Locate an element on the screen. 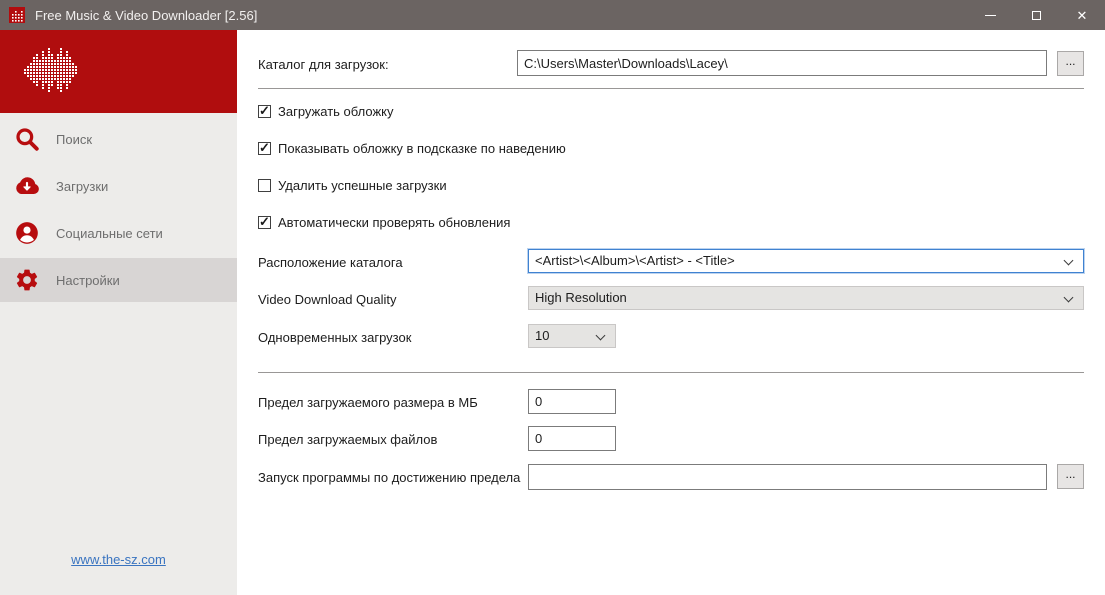 Image resolution: width=1105 pixels, height=595 pixels. size-limit-label: Предел загружаемого размера в МБ is located at coordinates (368, 402).